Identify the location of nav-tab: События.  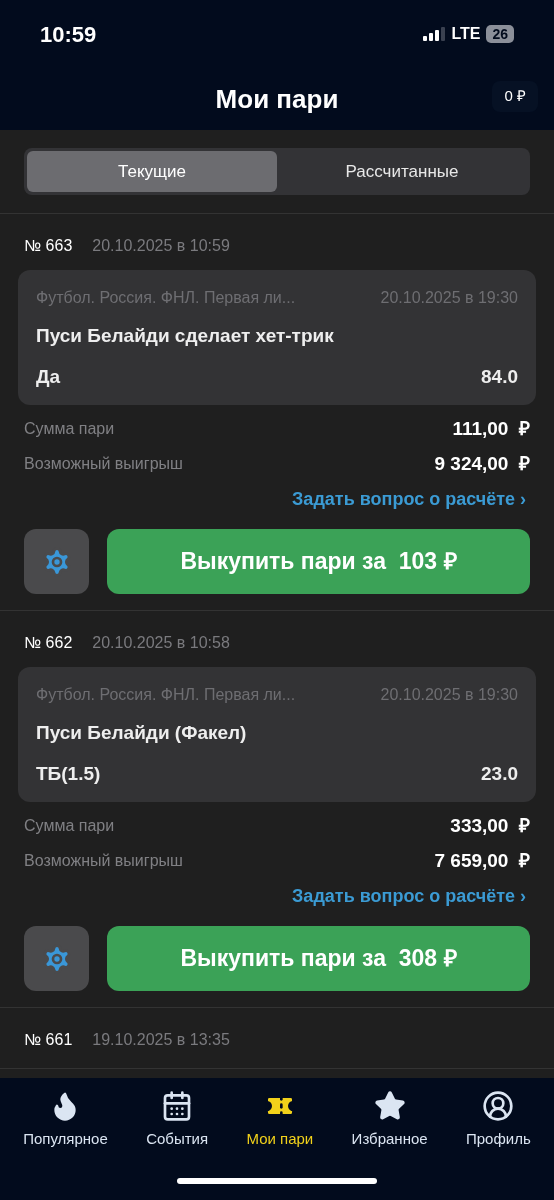
(177, 1120).